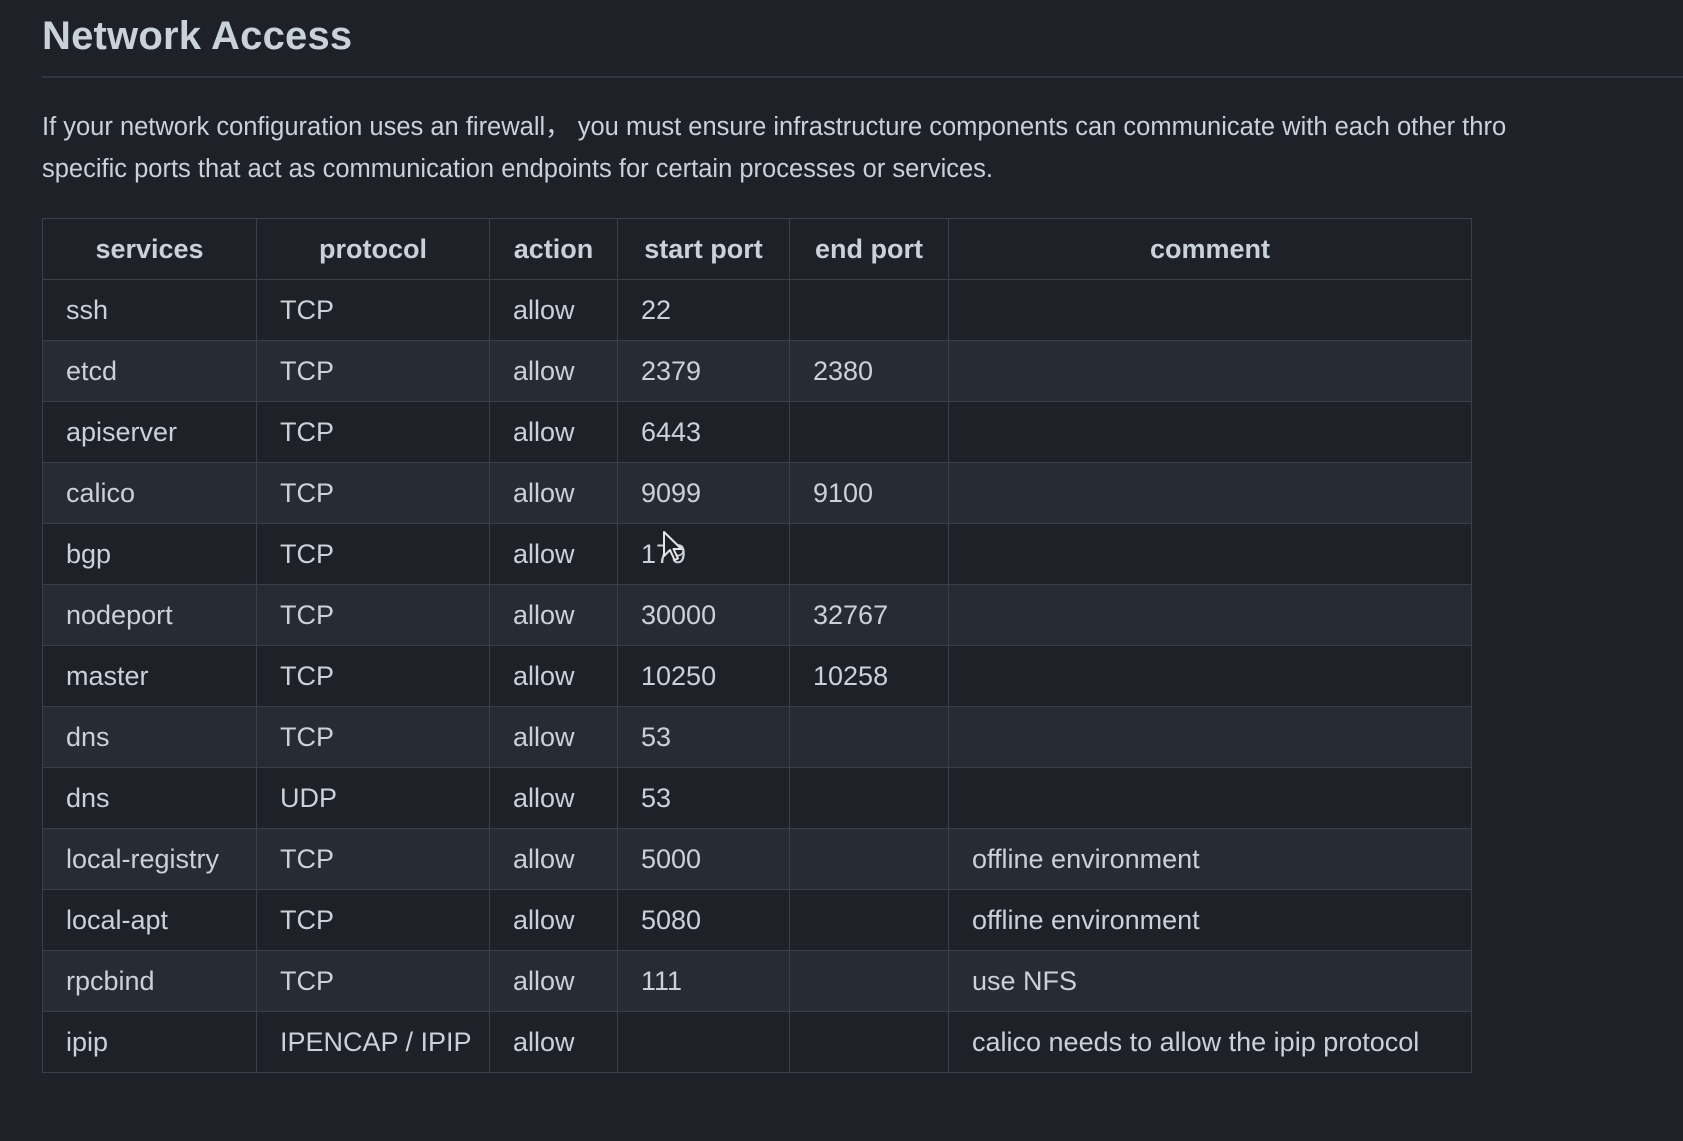 The height and width of the screenshot is (1141, 1683). I want to click on cell-service: rpcbind, so click(149, 981).